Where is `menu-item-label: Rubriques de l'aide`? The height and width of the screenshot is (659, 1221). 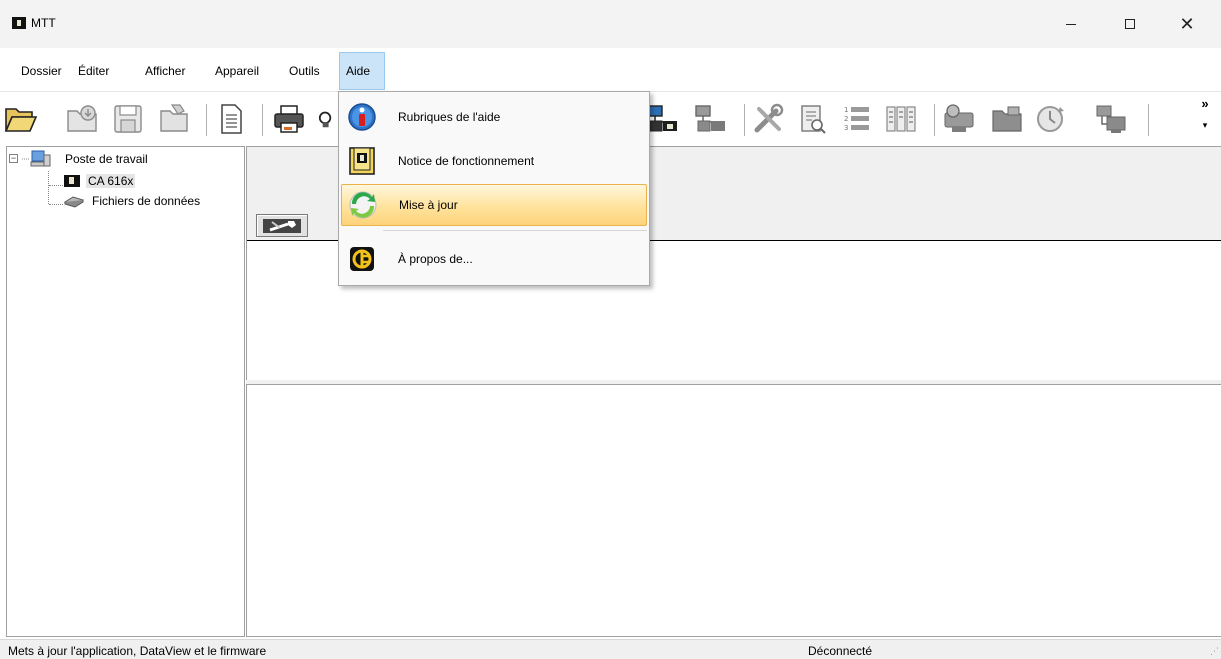
menu-item-label: Rubriques de l'aide is located at coordinates (449, 117).